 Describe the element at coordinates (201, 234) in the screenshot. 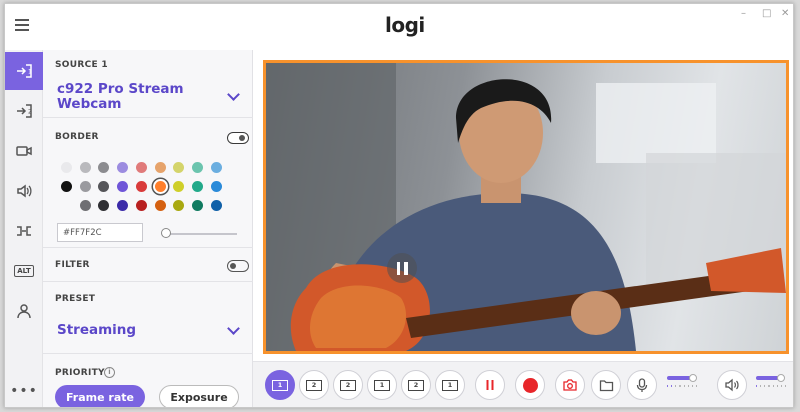

I see `opacity-slider-track` at that location.